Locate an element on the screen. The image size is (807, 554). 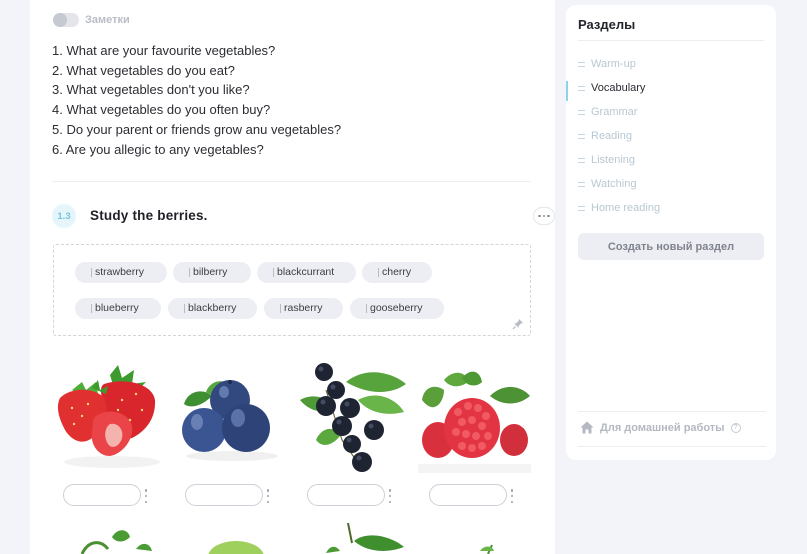
notes-toggle is located at coordinates (66, 20).